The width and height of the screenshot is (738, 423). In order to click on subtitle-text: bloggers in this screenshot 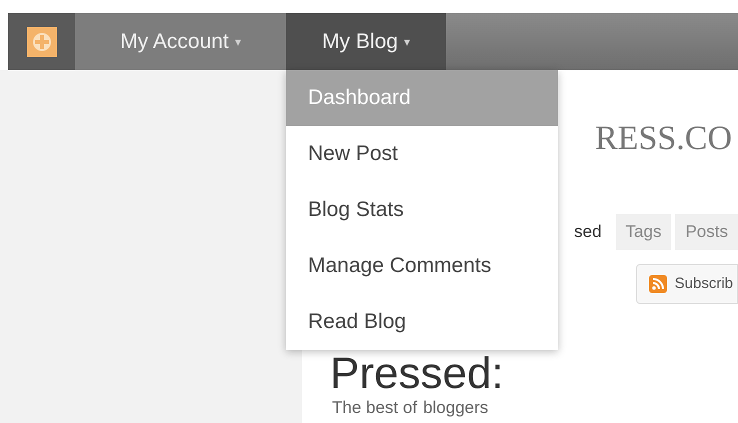, I will do `click(455, 408)`.